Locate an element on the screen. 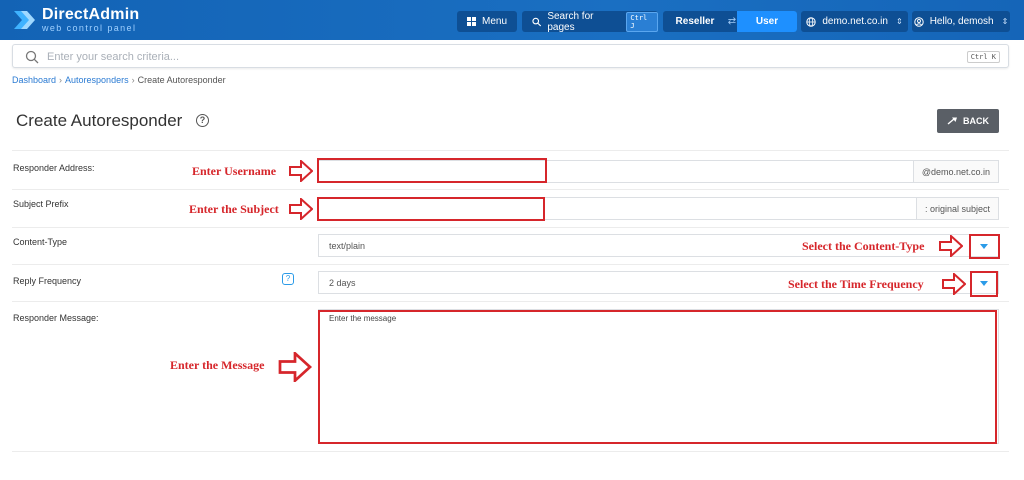  responder-address-label: Responder Address: is located at coordinates (54, 168).